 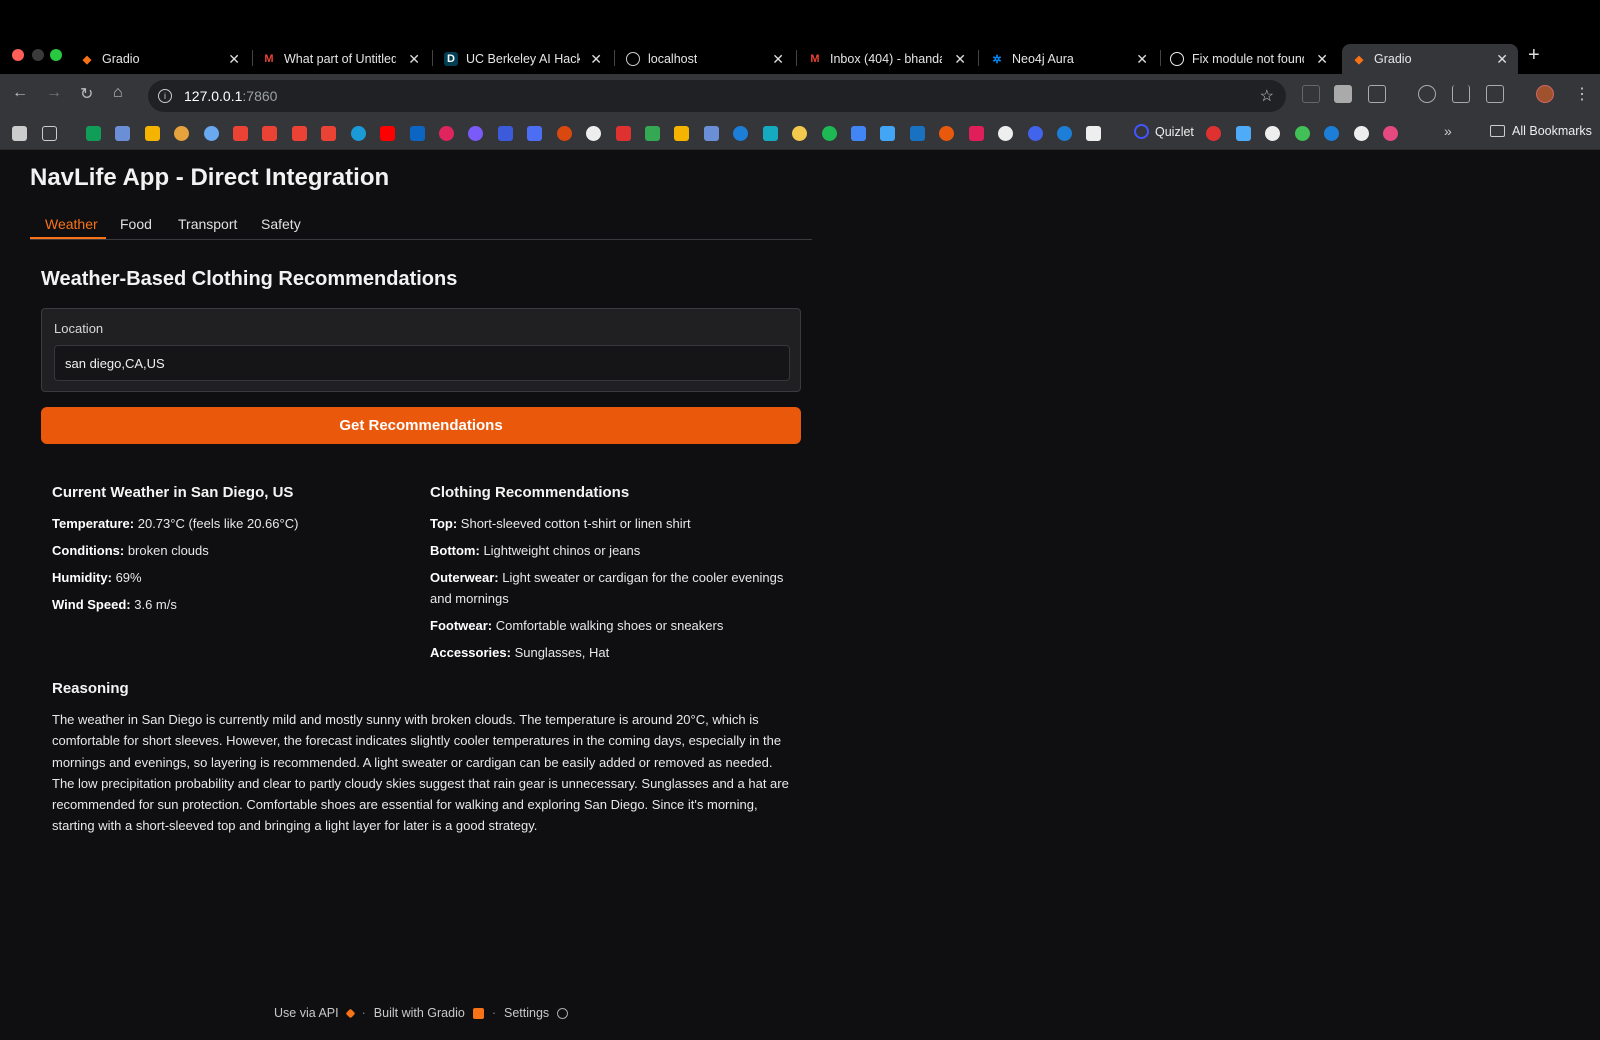 I want to click on use-via-api-link: Use via API, so click(x=306, y=1013).